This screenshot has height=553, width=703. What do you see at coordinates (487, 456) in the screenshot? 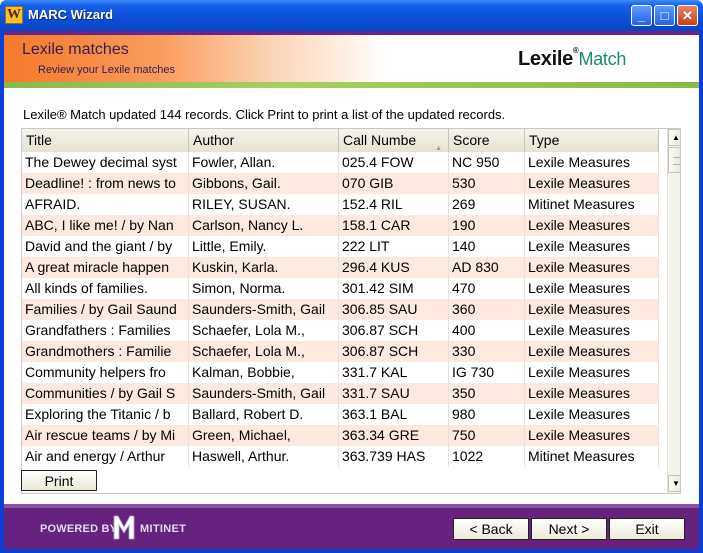
I see `table-cell: 1022` at bounding box center [487, 456].